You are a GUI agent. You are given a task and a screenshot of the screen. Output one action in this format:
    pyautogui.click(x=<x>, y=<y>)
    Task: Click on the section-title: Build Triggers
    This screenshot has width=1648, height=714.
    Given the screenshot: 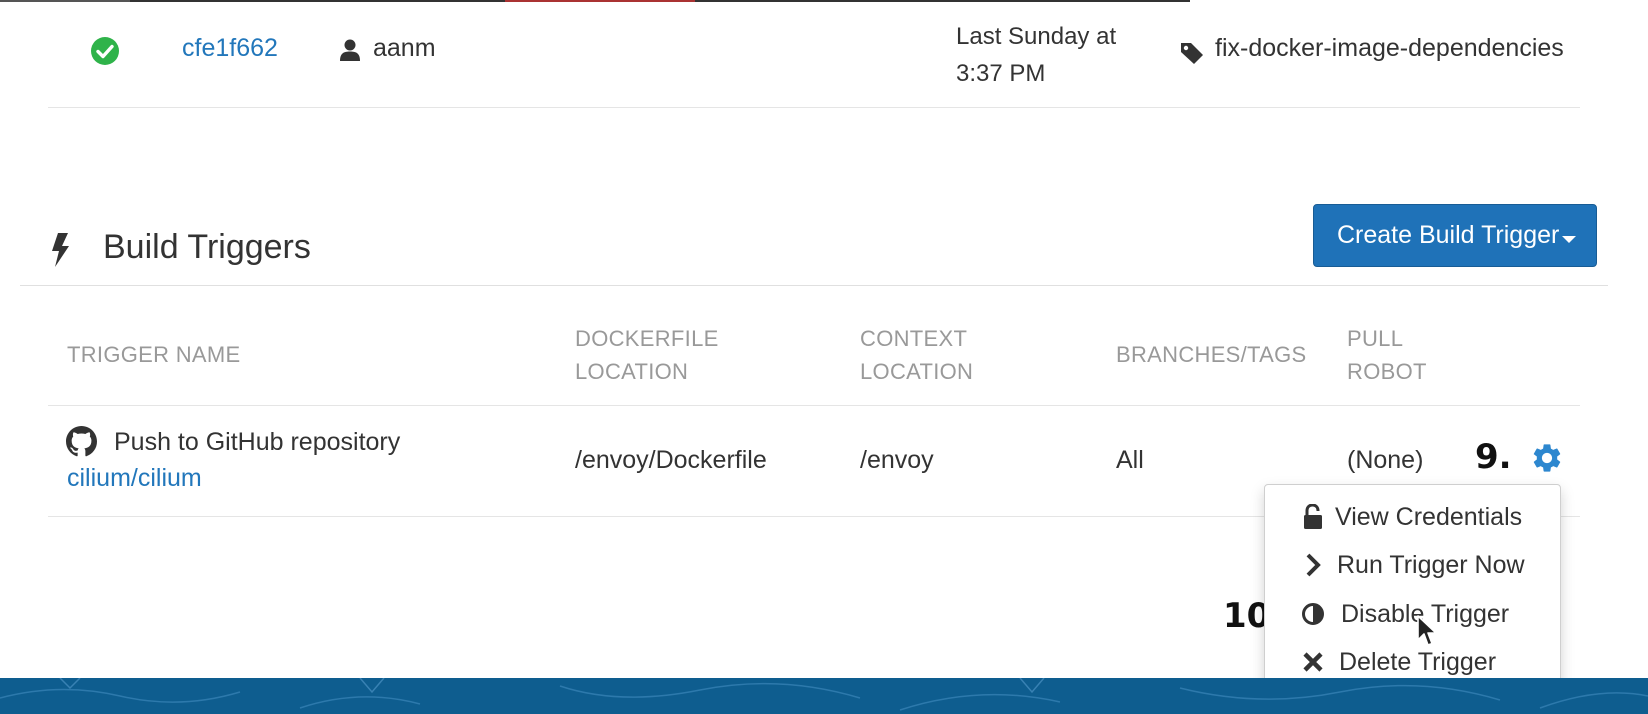 What is the action you would take?
    pyautogui.click(x=207, y=247)
    